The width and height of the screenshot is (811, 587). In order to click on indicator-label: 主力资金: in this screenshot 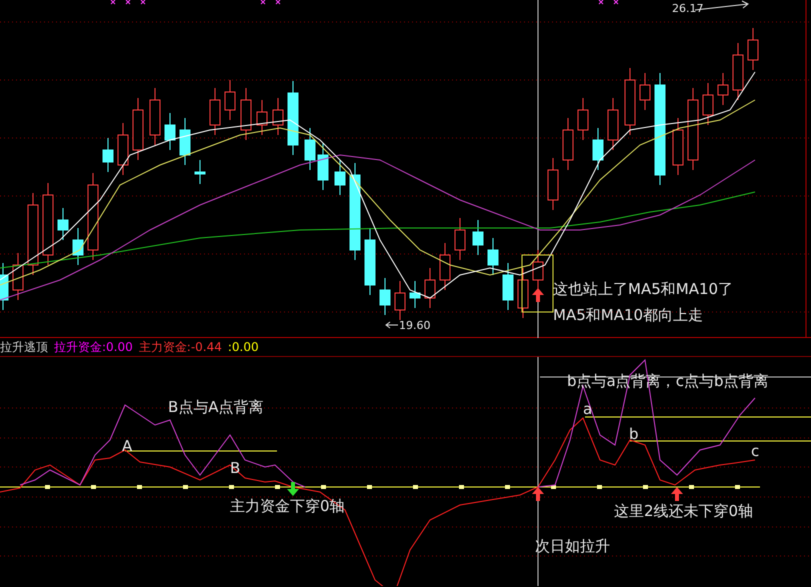, I will do `click(164, 347)`.